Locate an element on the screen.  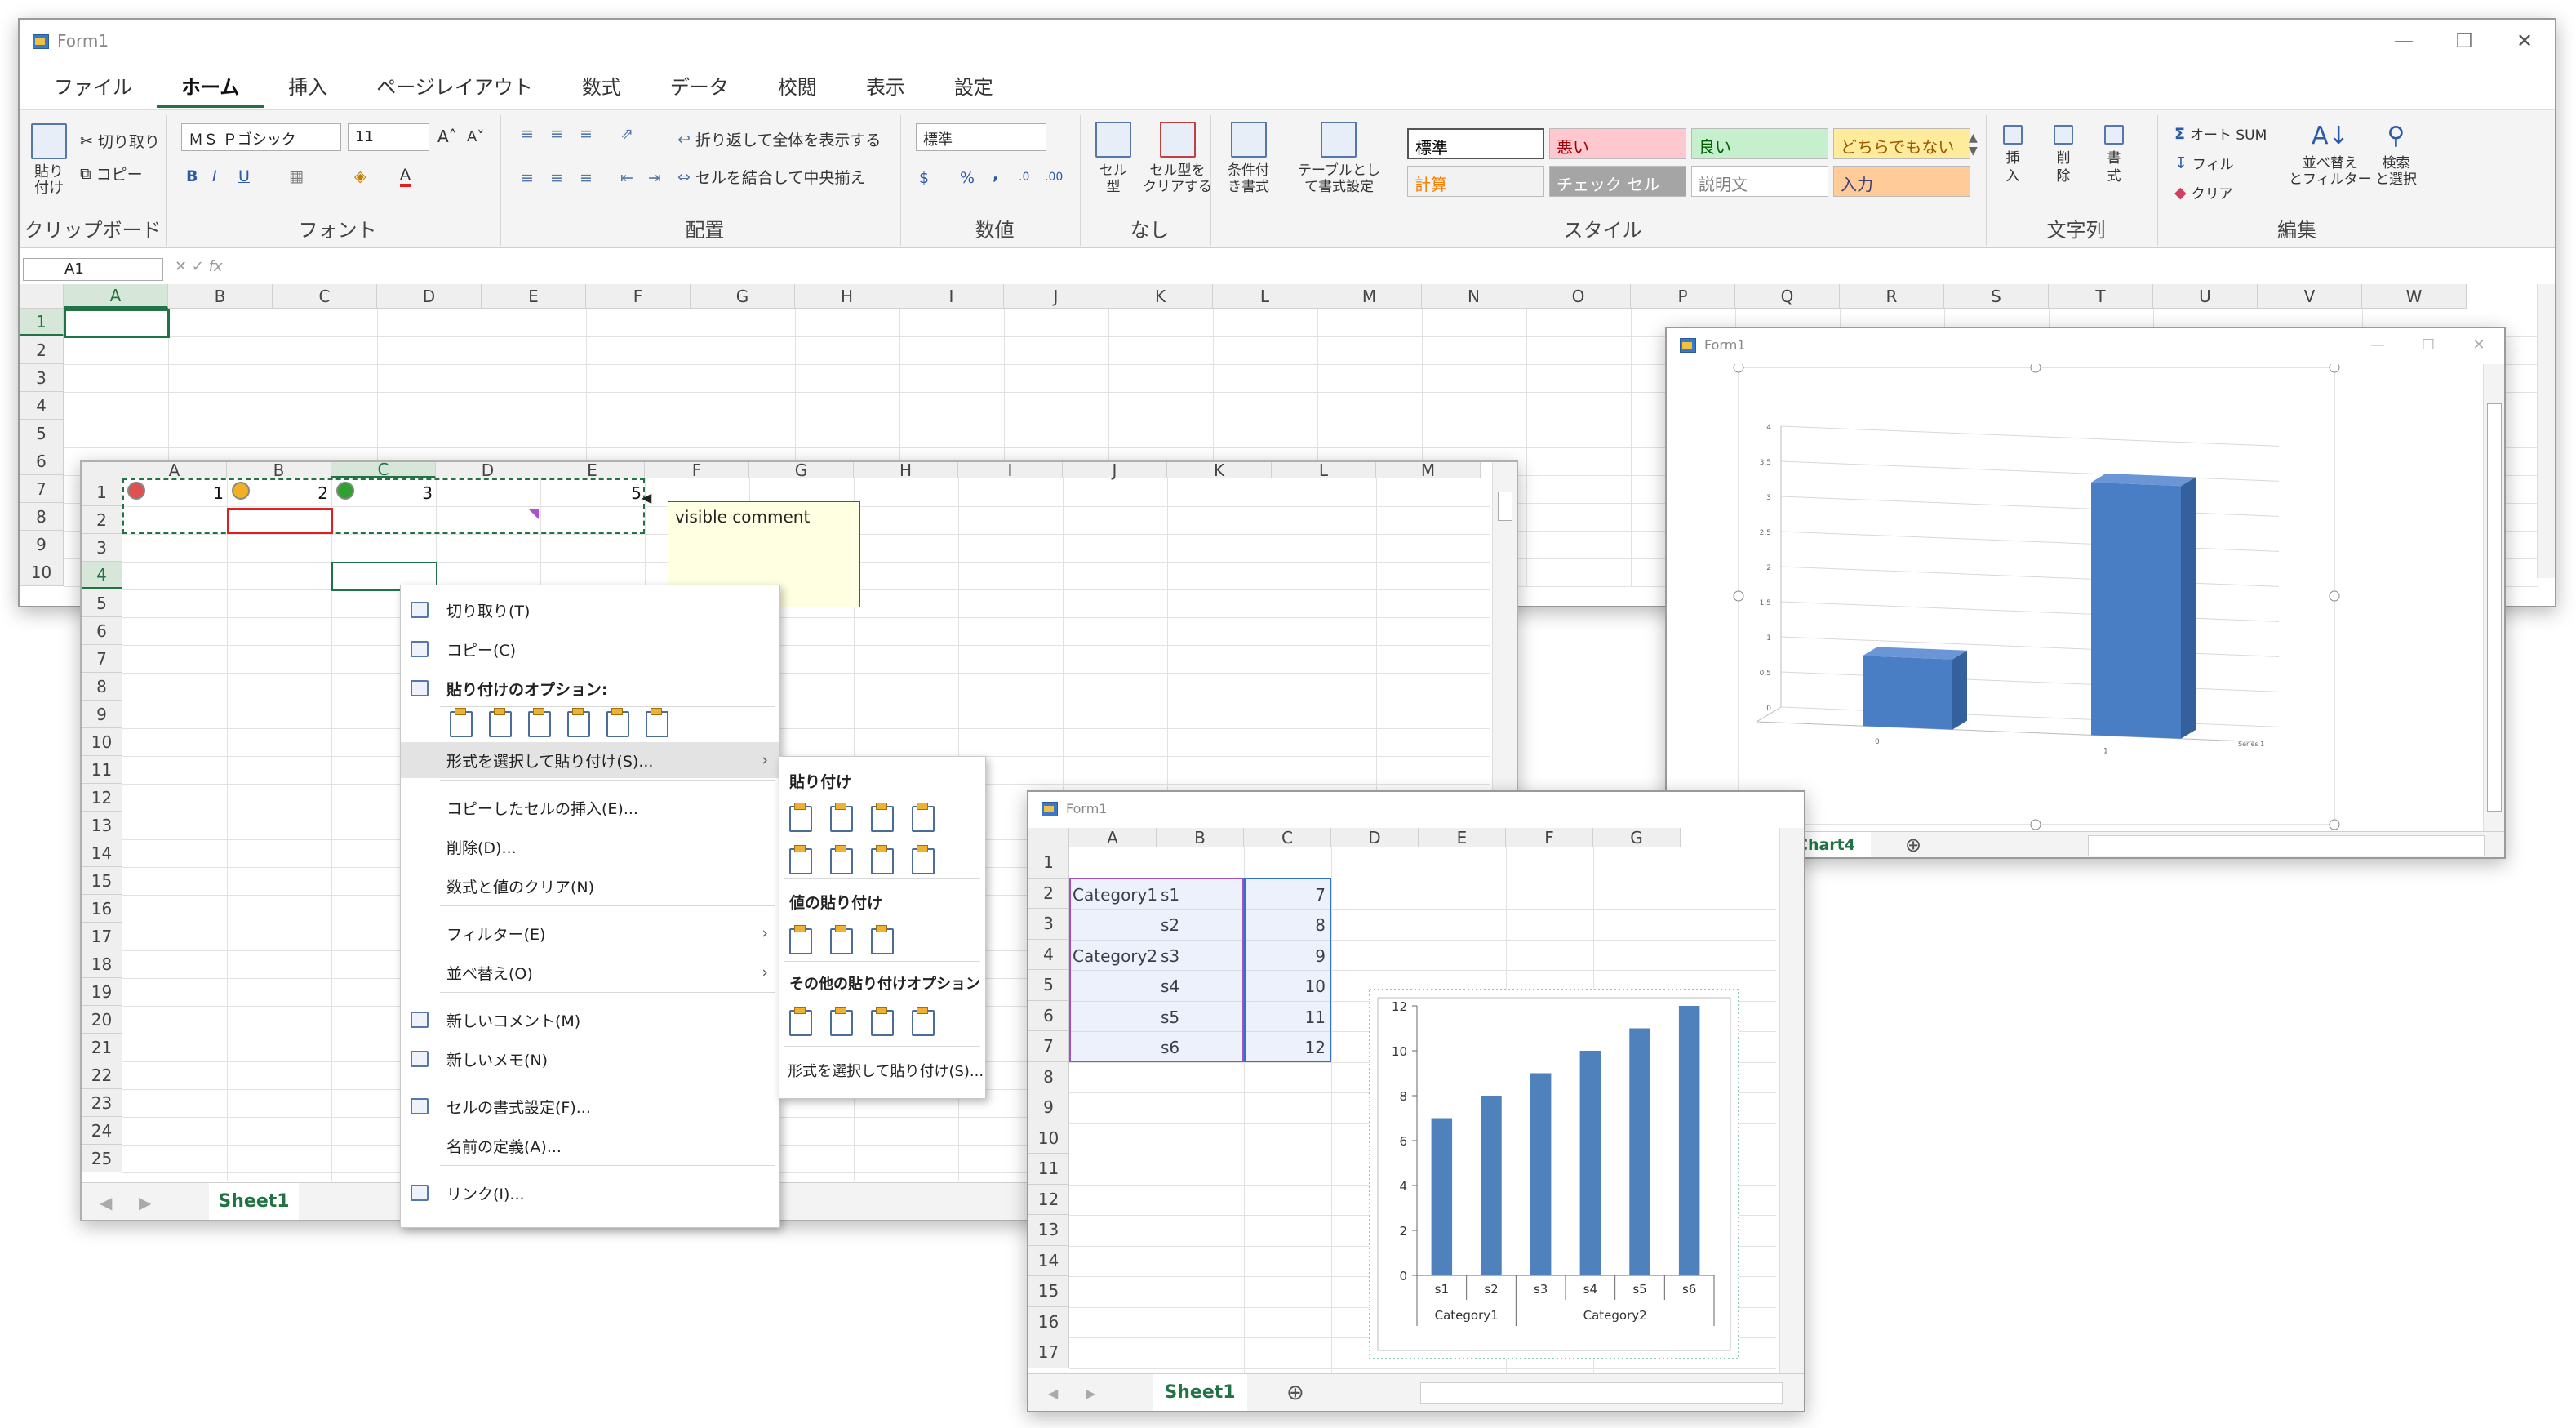
row-header: 21 is located at coordinates (102, 1047).